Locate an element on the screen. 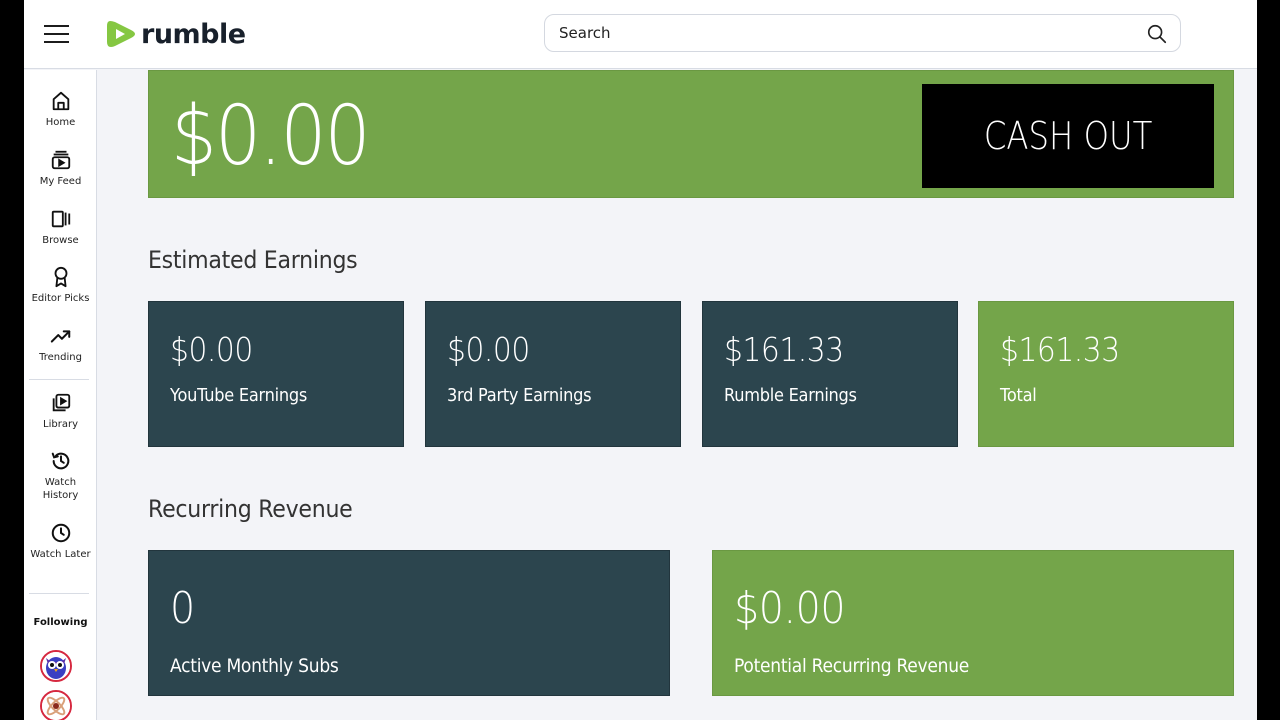 This screenshot has height=720, width=1280. owl-avatar-icon is located at coordinates (56, 666).